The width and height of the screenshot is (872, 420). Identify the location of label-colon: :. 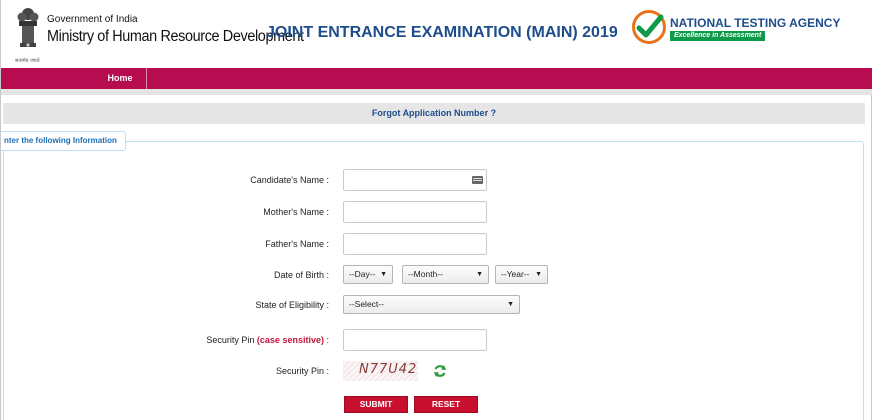
(327, 340).